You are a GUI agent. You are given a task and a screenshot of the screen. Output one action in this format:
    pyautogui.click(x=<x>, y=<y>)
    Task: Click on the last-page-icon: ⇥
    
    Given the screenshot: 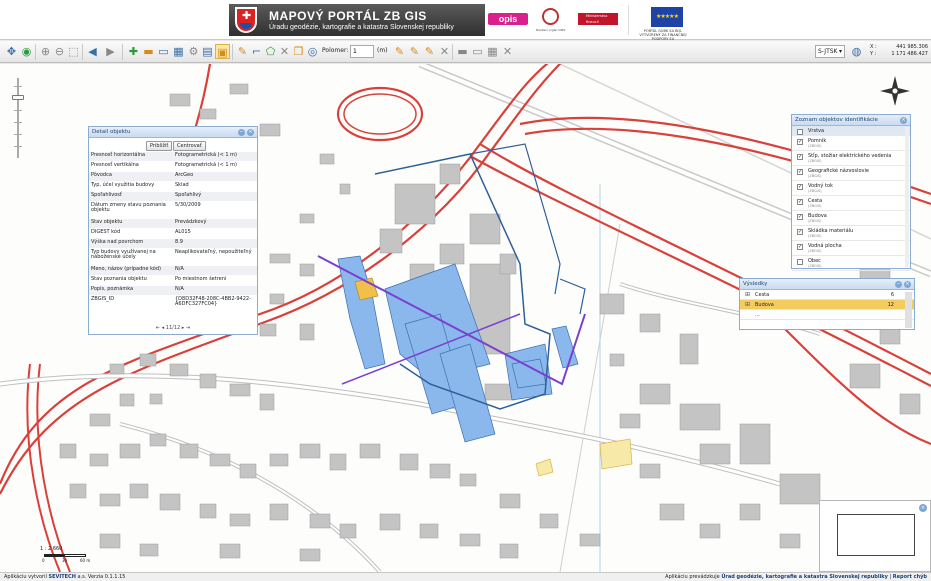 What is the action you would take?
    pyautogui.click(x=188, y=328)
    